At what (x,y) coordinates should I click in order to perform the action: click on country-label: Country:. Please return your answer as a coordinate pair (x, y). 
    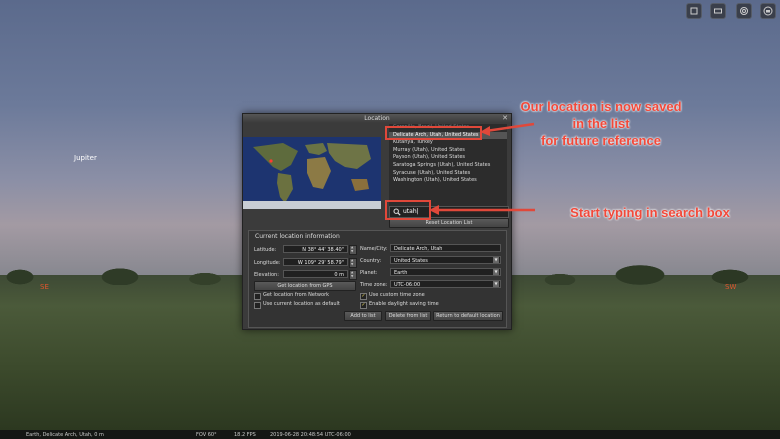
    Looking at the image, I should click on (371, 261).